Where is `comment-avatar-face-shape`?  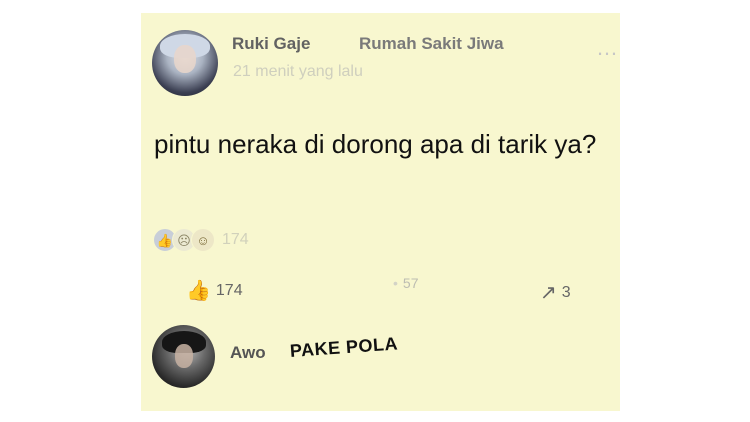
comment-avatar-face-shape is located at coordinates (184, 356).